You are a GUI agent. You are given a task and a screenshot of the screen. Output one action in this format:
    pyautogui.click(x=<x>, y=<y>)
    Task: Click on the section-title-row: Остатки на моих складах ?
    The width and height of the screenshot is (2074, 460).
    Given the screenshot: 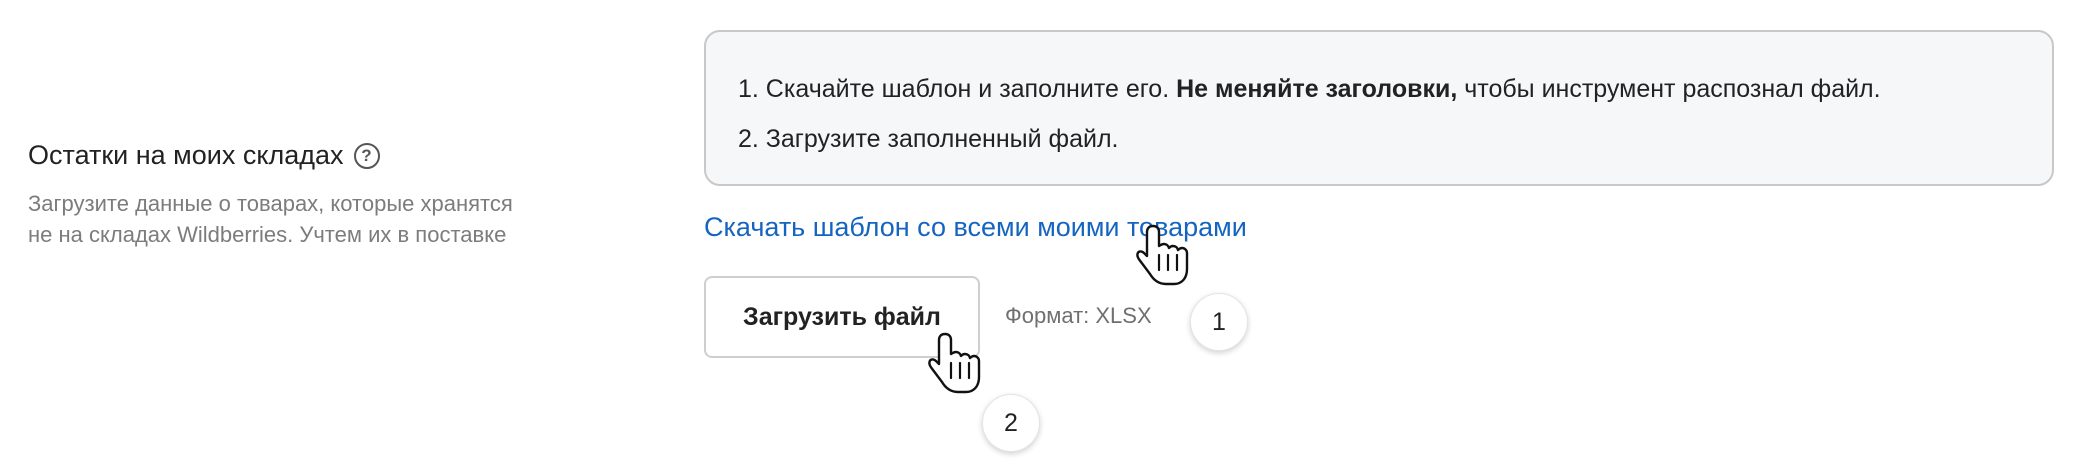 What is the action you would take?
    pyautogui.click(x=204, y=155)
    